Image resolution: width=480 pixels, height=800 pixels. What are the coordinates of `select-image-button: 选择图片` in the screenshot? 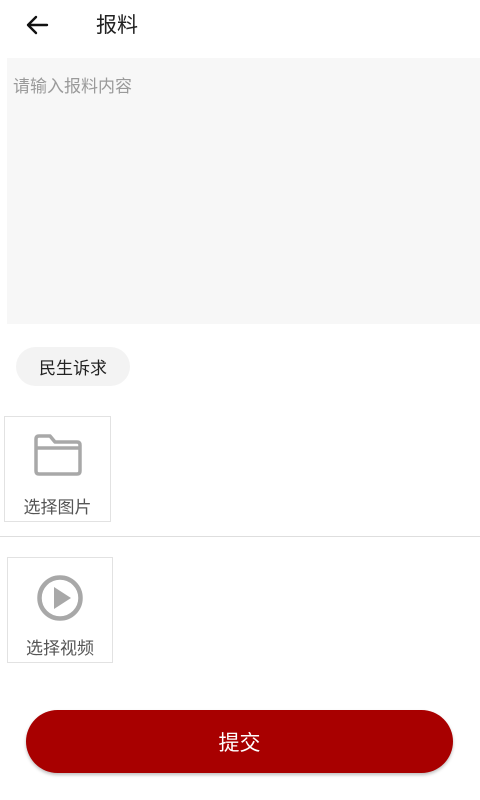 It's located at (57, 469).